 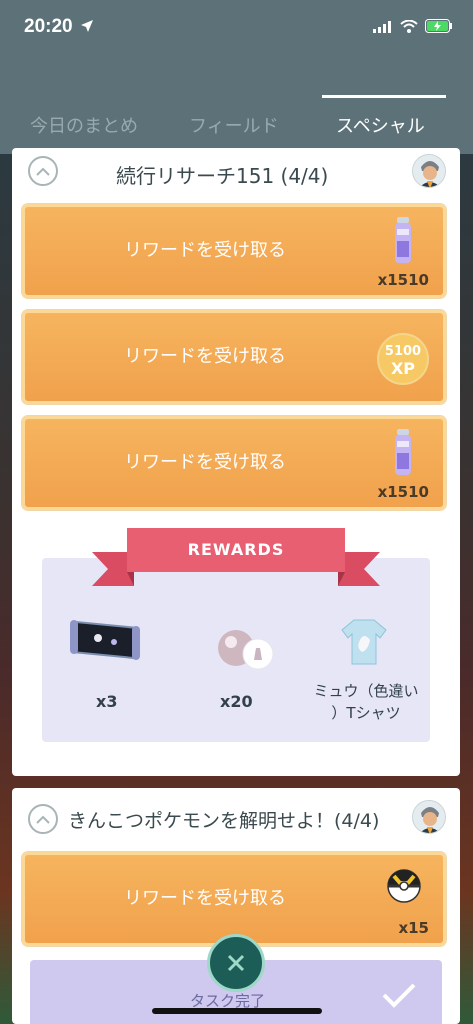 What do you see at coordinates (384, 96) in the screenshot?
I see `active-tab-indicator` at bounding box center [384, 96].